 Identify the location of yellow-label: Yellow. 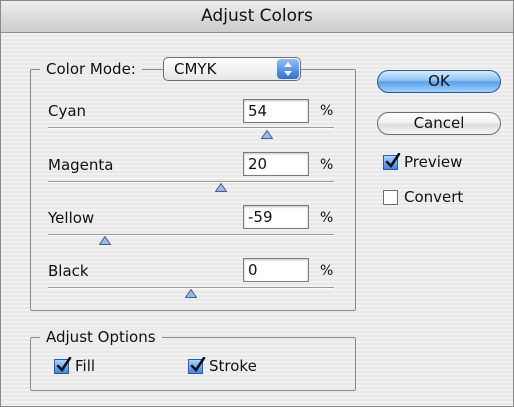
(71, 218).